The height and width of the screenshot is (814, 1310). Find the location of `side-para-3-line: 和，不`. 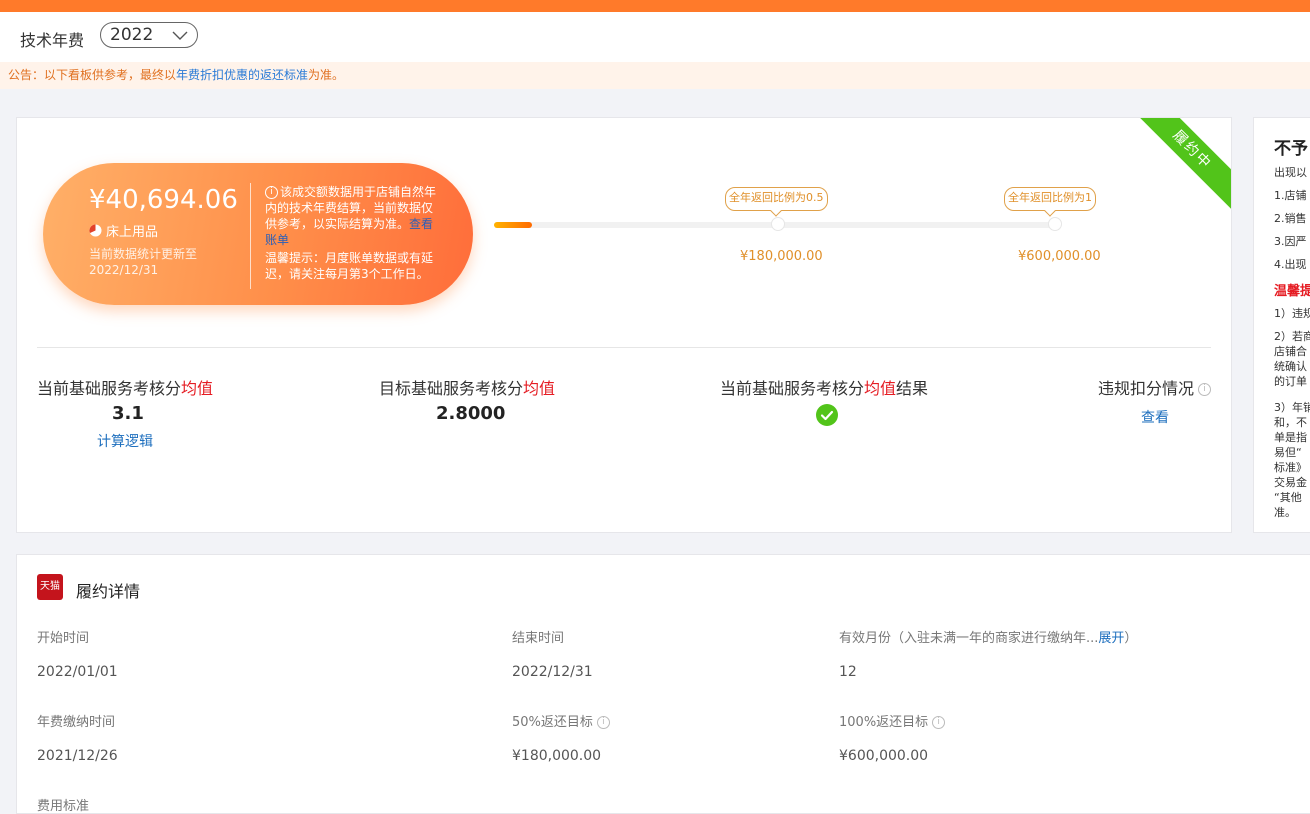

side-para-3-line: 和，不 is located at coordinates (1290, 422).